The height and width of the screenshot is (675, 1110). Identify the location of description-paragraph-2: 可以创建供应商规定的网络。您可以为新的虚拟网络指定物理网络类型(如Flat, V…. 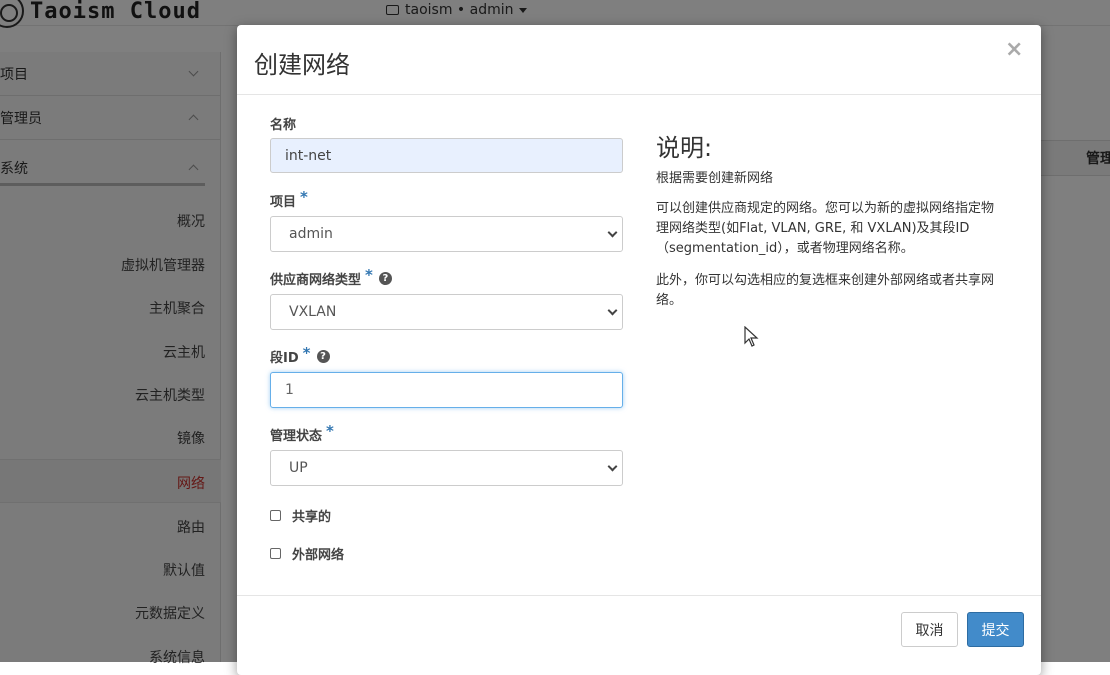
(825, 228).